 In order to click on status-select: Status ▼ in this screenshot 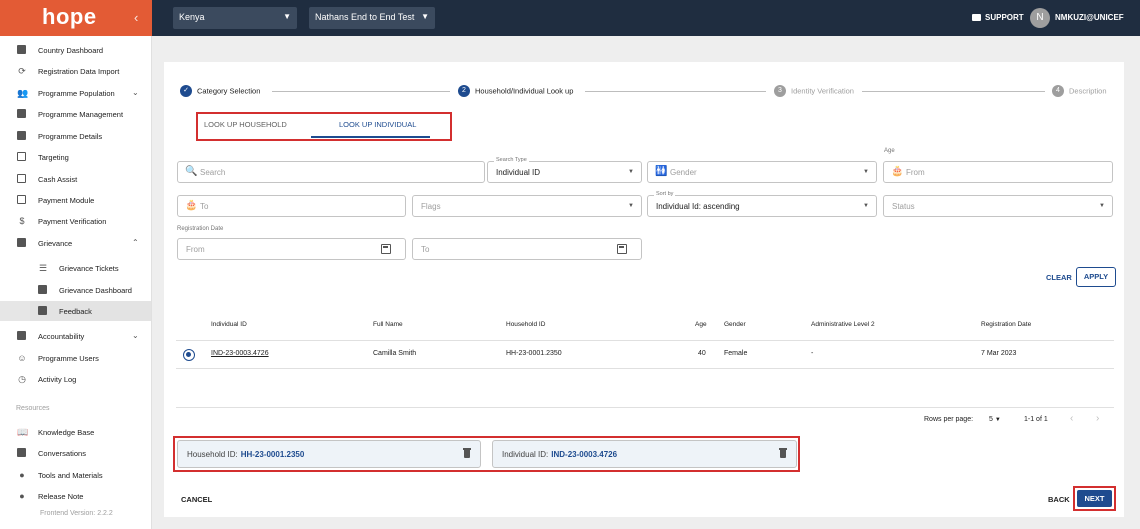, I will do `click(998, 206)`.